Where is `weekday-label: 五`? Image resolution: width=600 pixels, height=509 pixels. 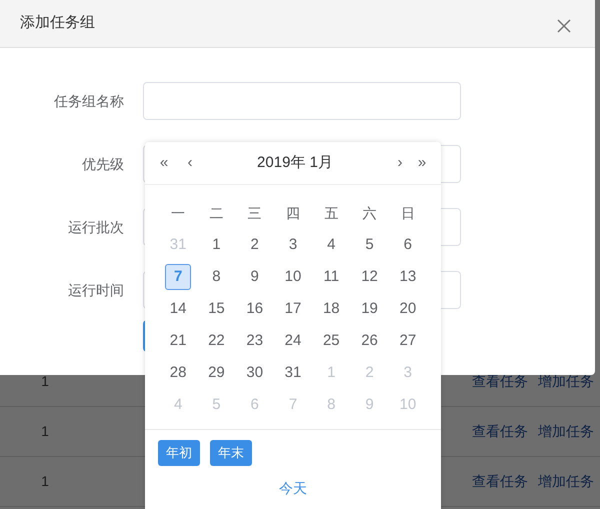
weekday-label: 五 is located at coordinates (331, 213).